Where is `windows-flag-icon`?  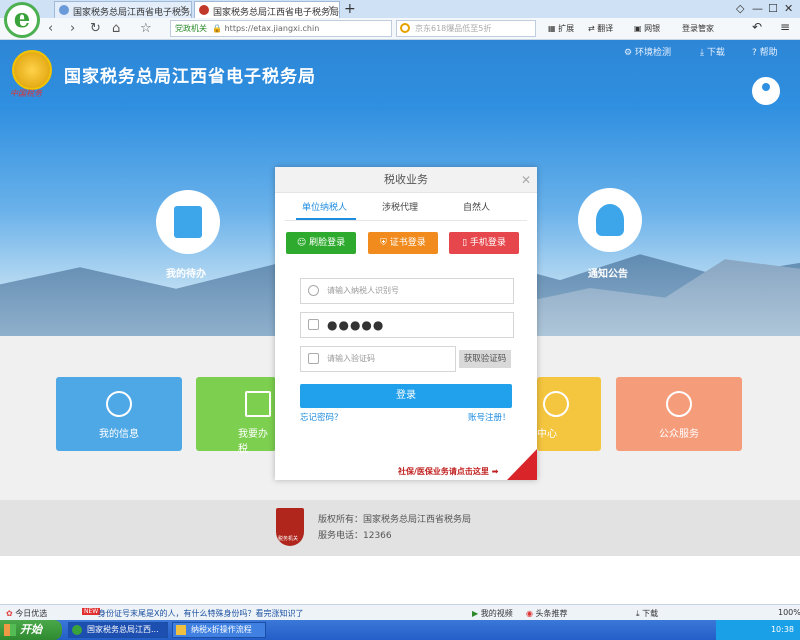 windows-flag-icon is located at coordinates (10, 630).